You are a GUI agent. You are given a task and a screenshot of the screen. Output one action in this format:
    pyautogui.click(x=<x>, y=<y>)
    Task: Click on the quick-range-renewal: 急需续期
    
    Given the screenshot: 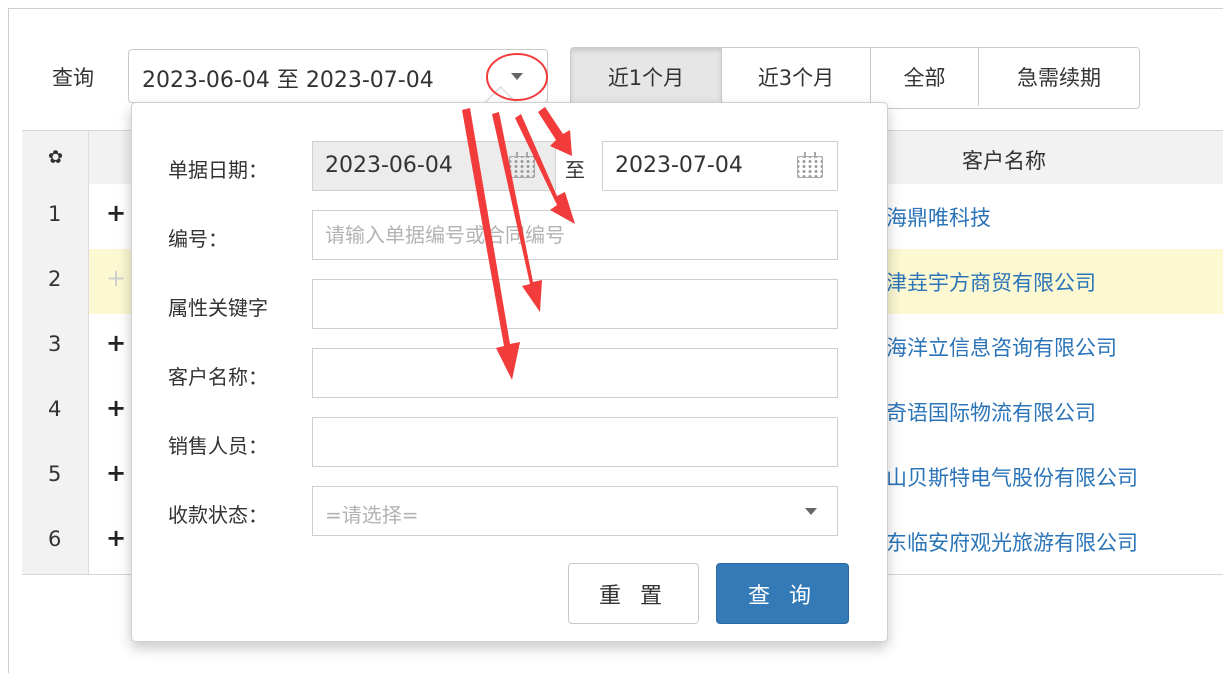 What is the action you would take?
    pyautogui.click(x=1059, y=77)
    